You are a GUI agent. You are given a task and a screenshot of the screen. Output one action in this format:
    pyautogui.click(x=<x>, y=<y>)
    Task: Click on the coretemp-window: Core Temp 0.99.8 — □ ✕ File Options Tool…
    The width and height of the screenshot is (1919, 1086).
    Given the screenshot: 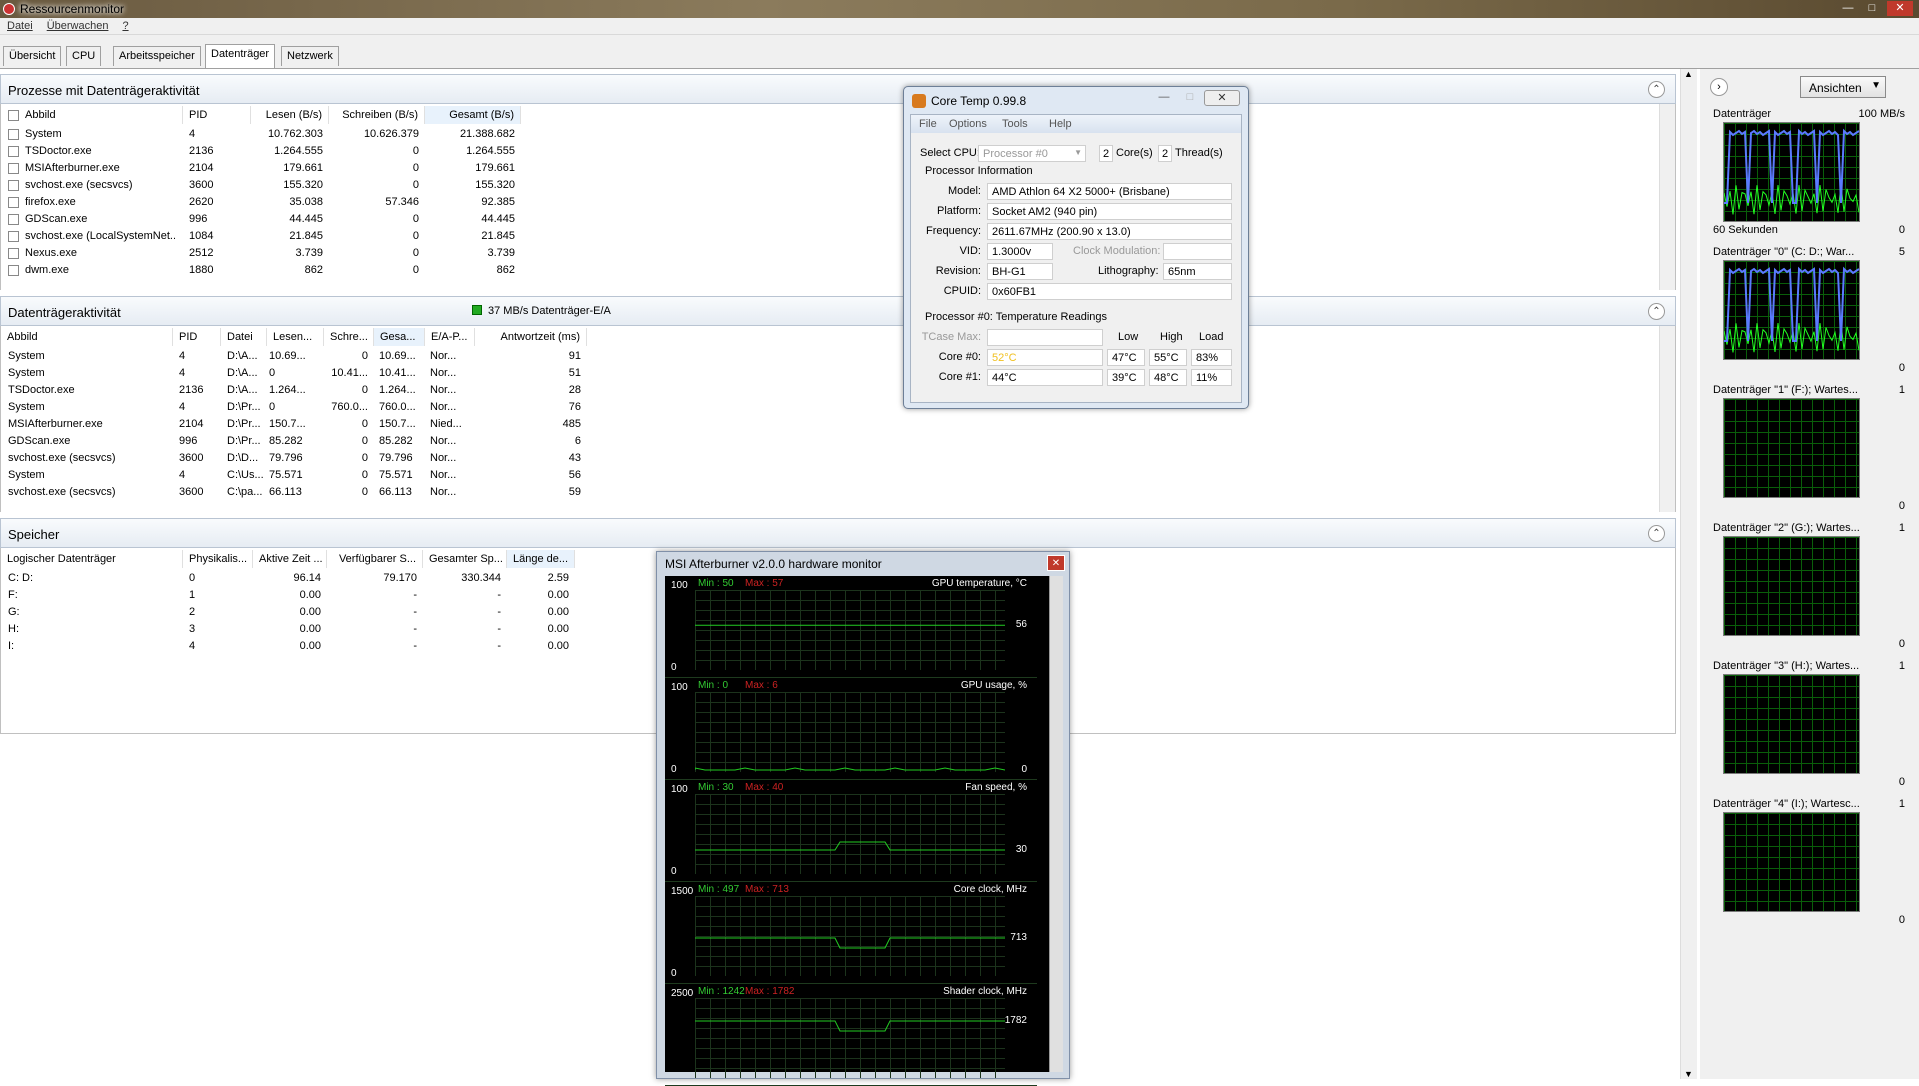 What is the action you would take?
    pyautogui.click(x=1076, y=247)
    